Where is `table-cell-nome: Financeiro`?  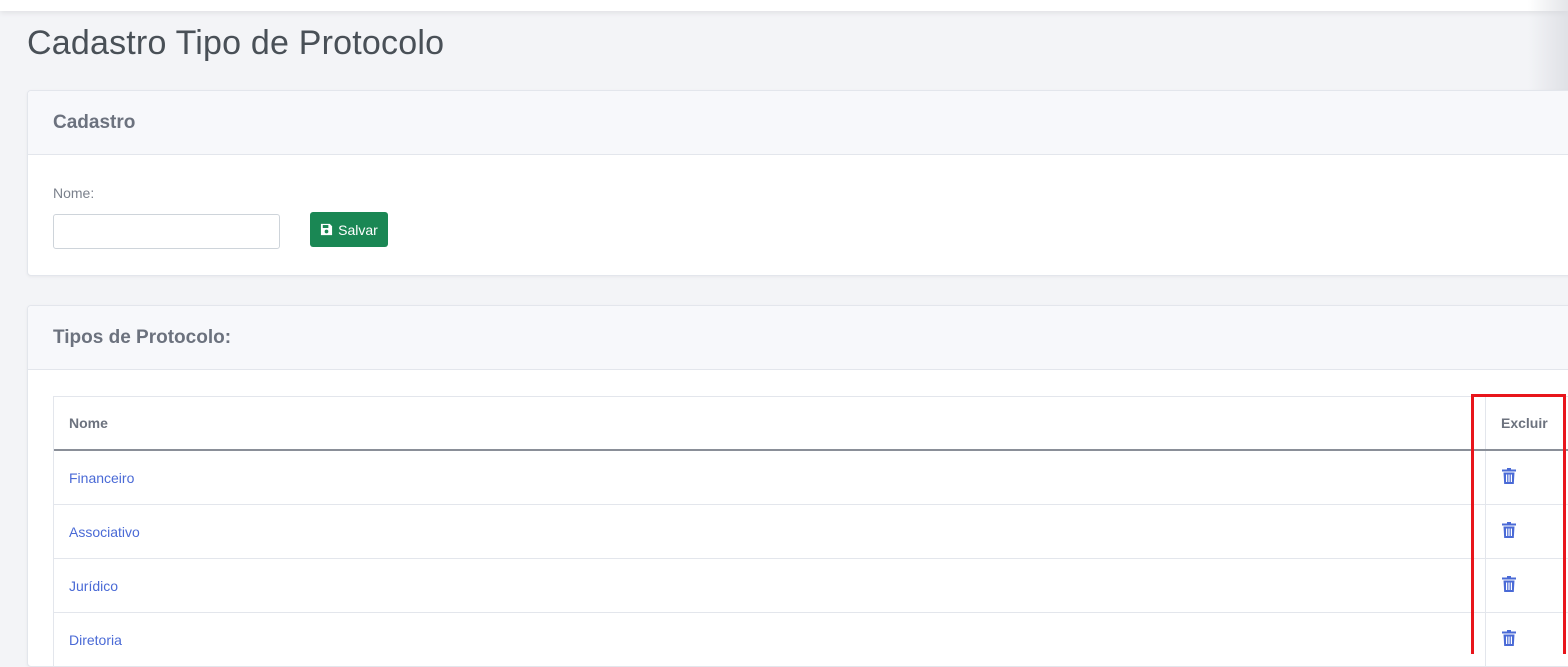
table-cell-nome: Financeiro is located at coordinates (770, 477).